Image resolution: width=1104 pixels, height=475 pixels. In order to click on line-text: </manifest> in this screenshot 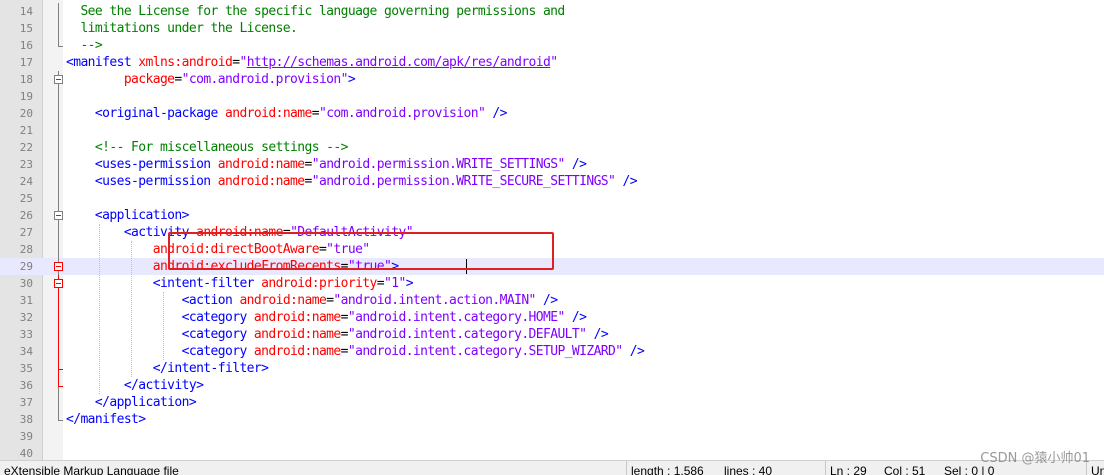, I will do `click(106, 419)`.